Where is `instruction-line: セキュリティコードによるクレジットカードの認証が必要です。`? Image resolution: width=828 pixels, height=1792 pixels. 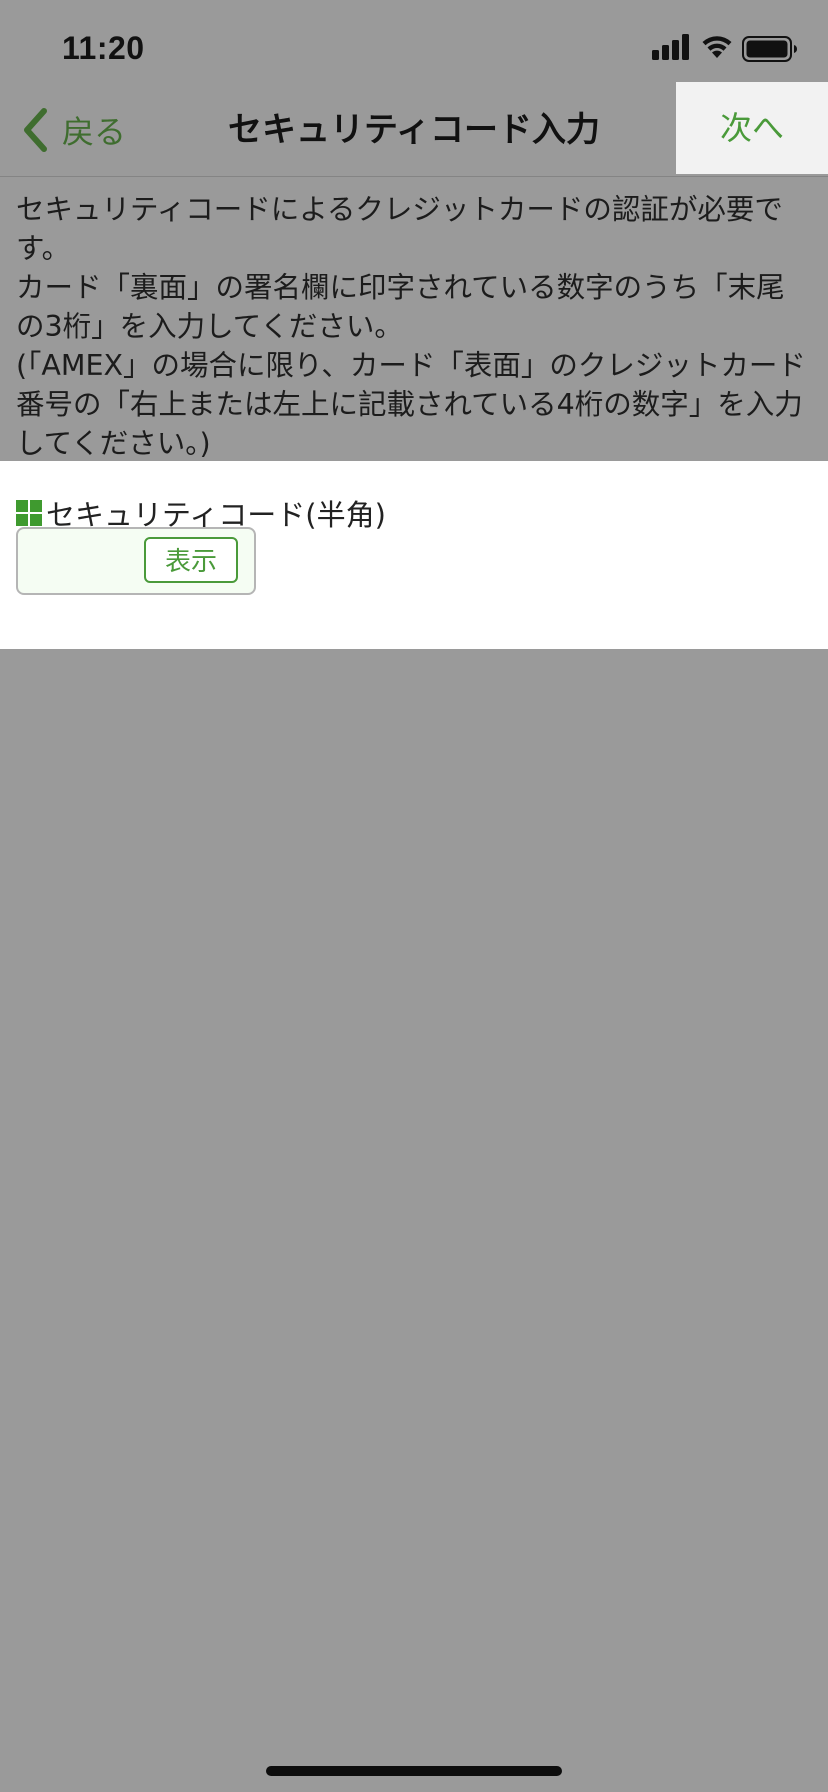
instruction-line: セキュリティコードによるクレジットカードの認証が必要です。 is located at coordinates (399, 229).